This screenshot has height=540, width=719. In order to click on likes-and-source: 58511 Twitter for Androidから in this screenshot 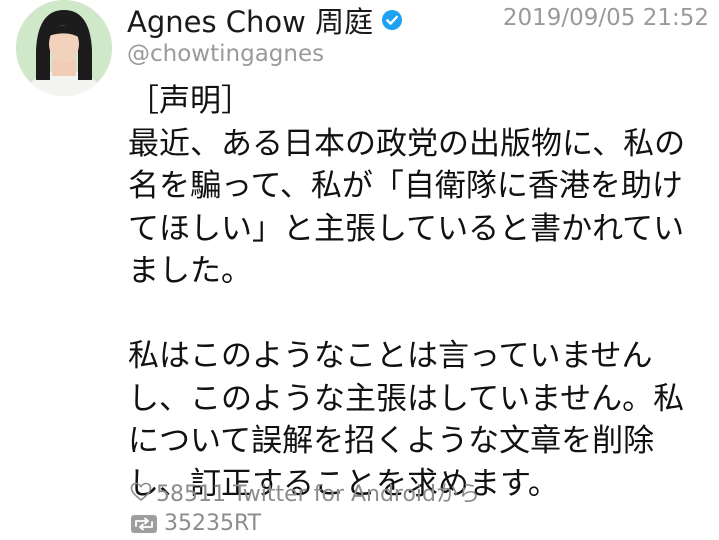, I will do `click(318, 494)`.